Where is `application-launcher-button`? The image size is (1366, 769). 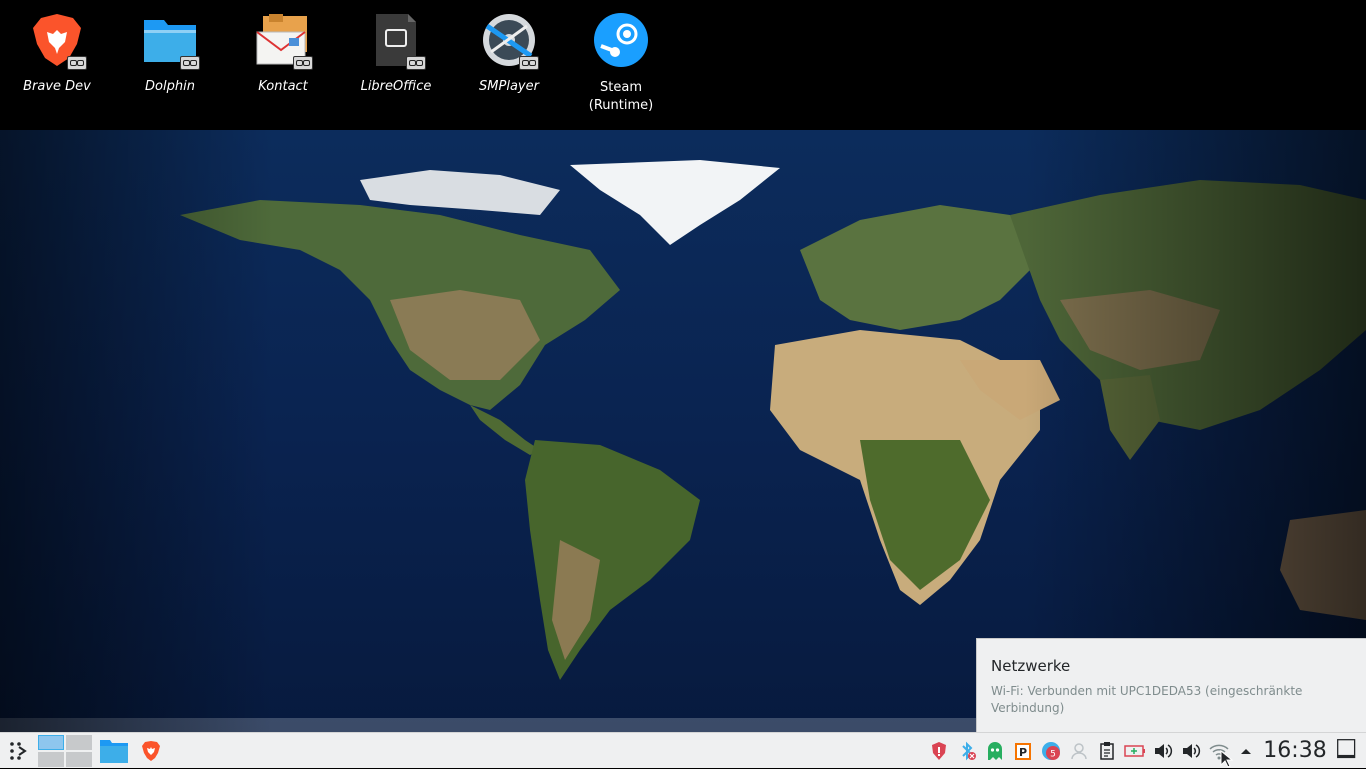
application-launcher-button is located at coordinates (19, 751).